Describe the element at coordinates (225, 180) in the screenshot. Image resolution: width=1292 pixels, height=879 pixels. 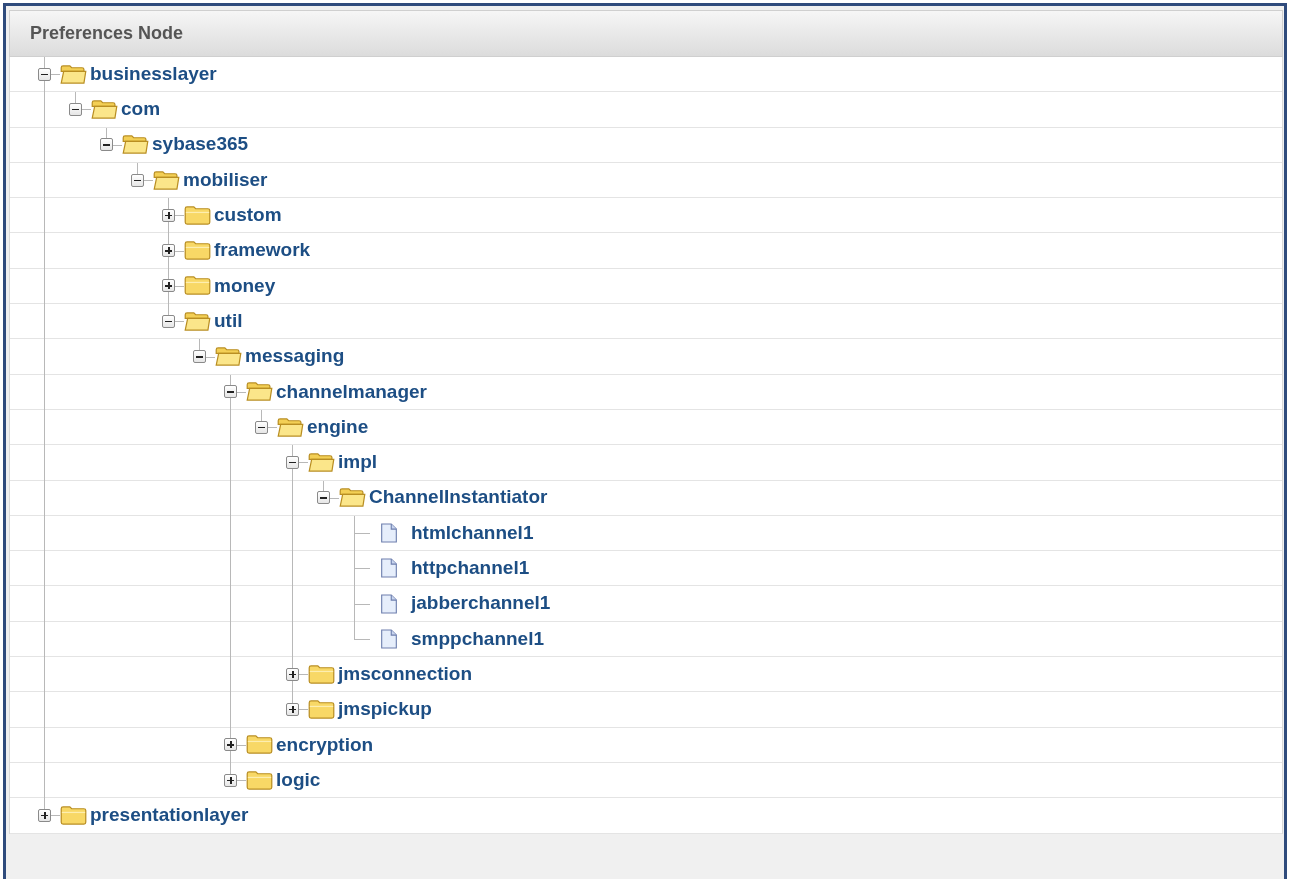
I see `folder-label: mobiliser` at that location.